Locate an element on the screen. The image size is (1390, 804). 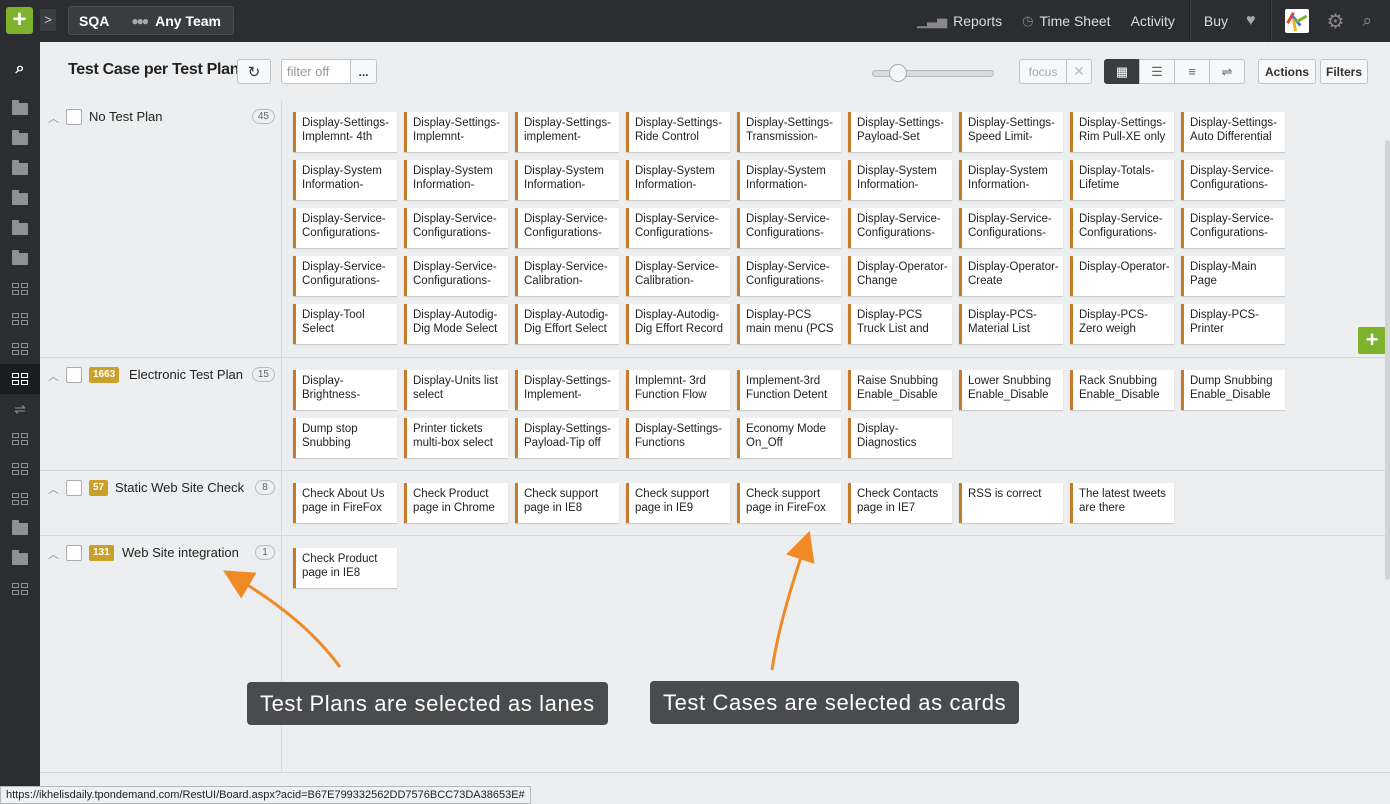
timeline-view-toggle: ⇌ is located at coordinates (1227, 71).